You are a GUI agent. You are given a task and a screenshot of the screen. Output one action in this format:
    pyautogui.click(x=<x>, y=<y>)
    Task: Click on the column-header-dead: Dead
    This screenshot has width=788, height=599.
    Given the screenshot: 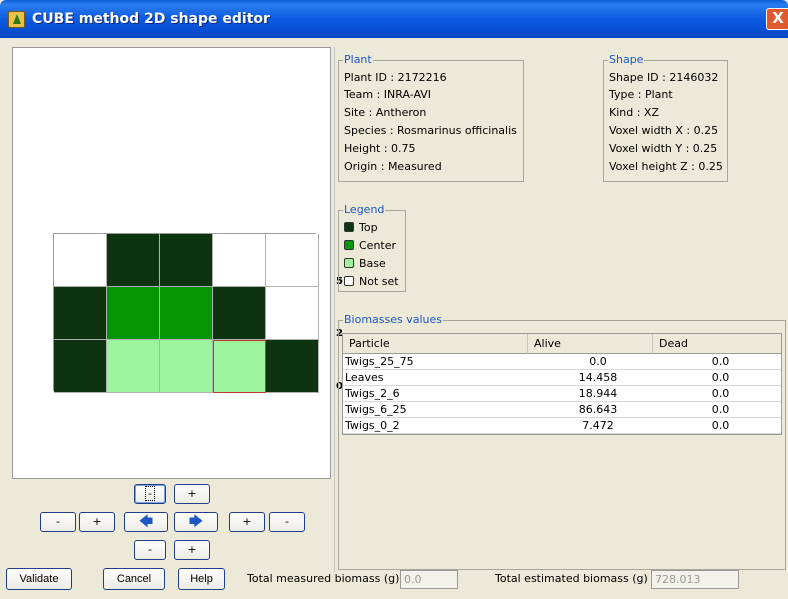 What is the action you would take?
    pyautogui.click(x=718, y=344)
    